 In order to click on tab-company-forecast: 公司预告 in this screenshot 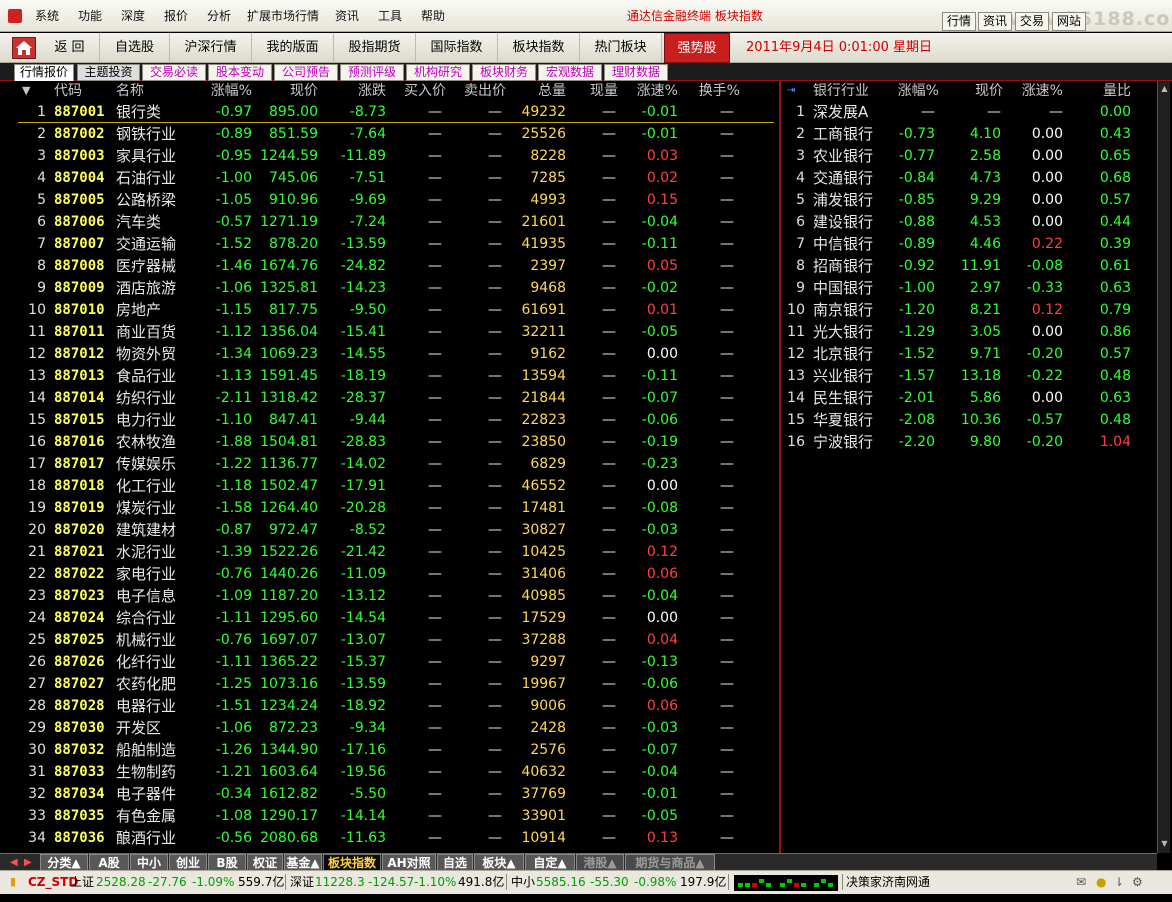, I will do `click(306, 72)`.